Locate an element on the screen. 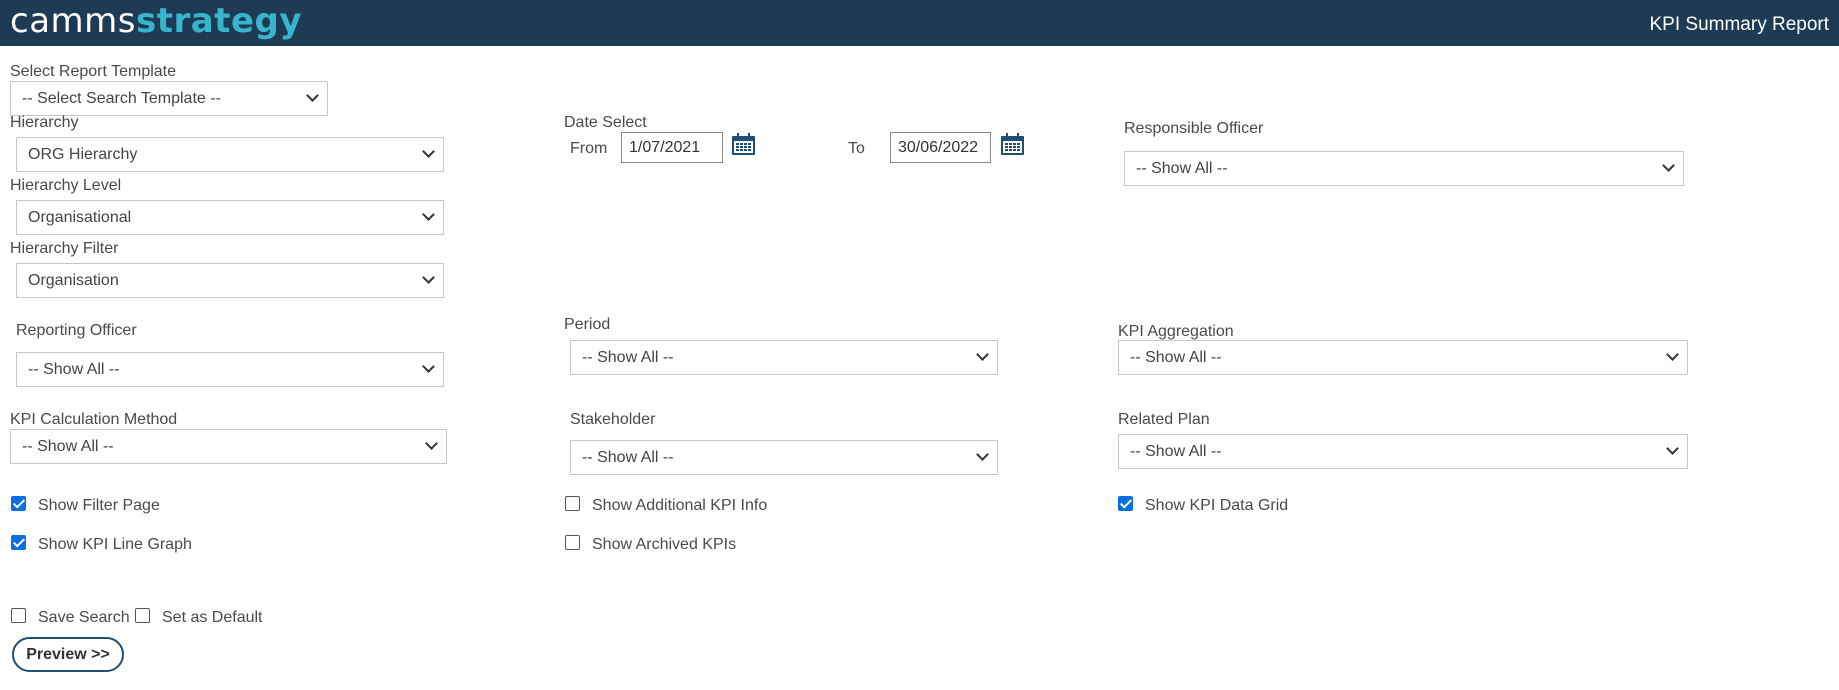  stakeholder-label: Stakeholder is located at coordinates (613, 419).